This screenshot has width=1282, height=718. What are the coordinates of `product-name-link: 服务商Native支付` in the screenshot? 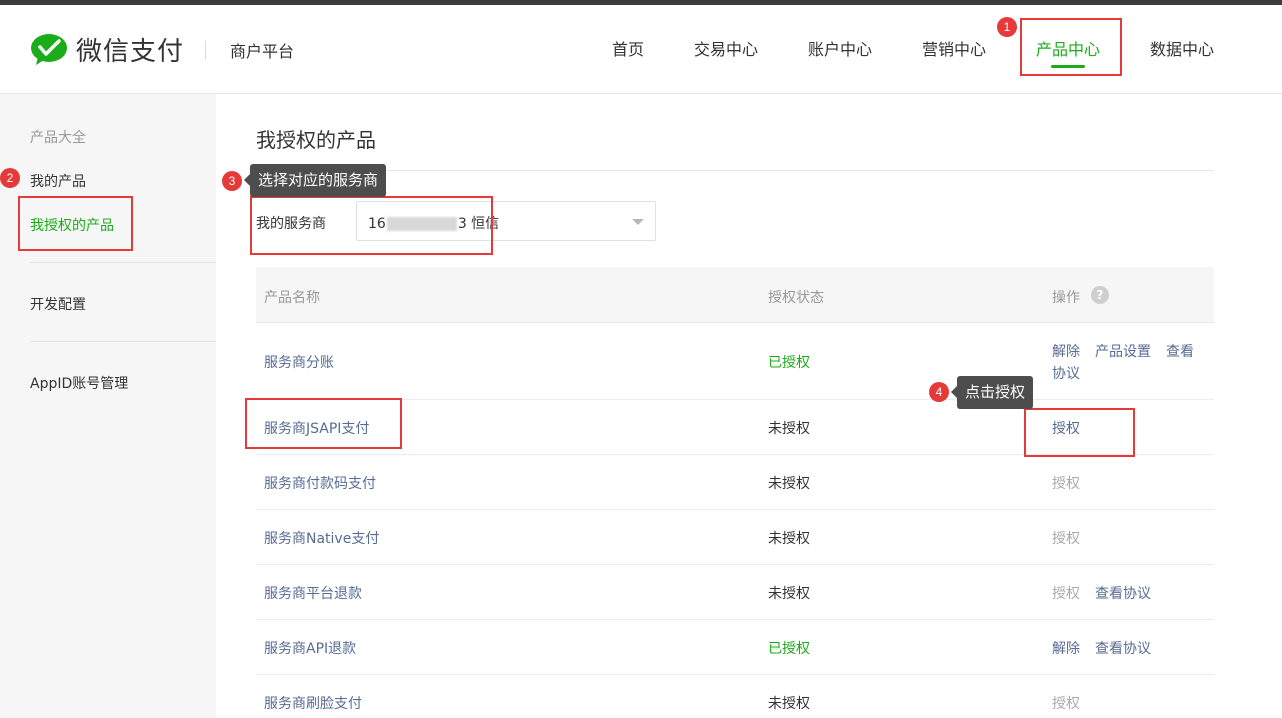 It's located at (321, 538).